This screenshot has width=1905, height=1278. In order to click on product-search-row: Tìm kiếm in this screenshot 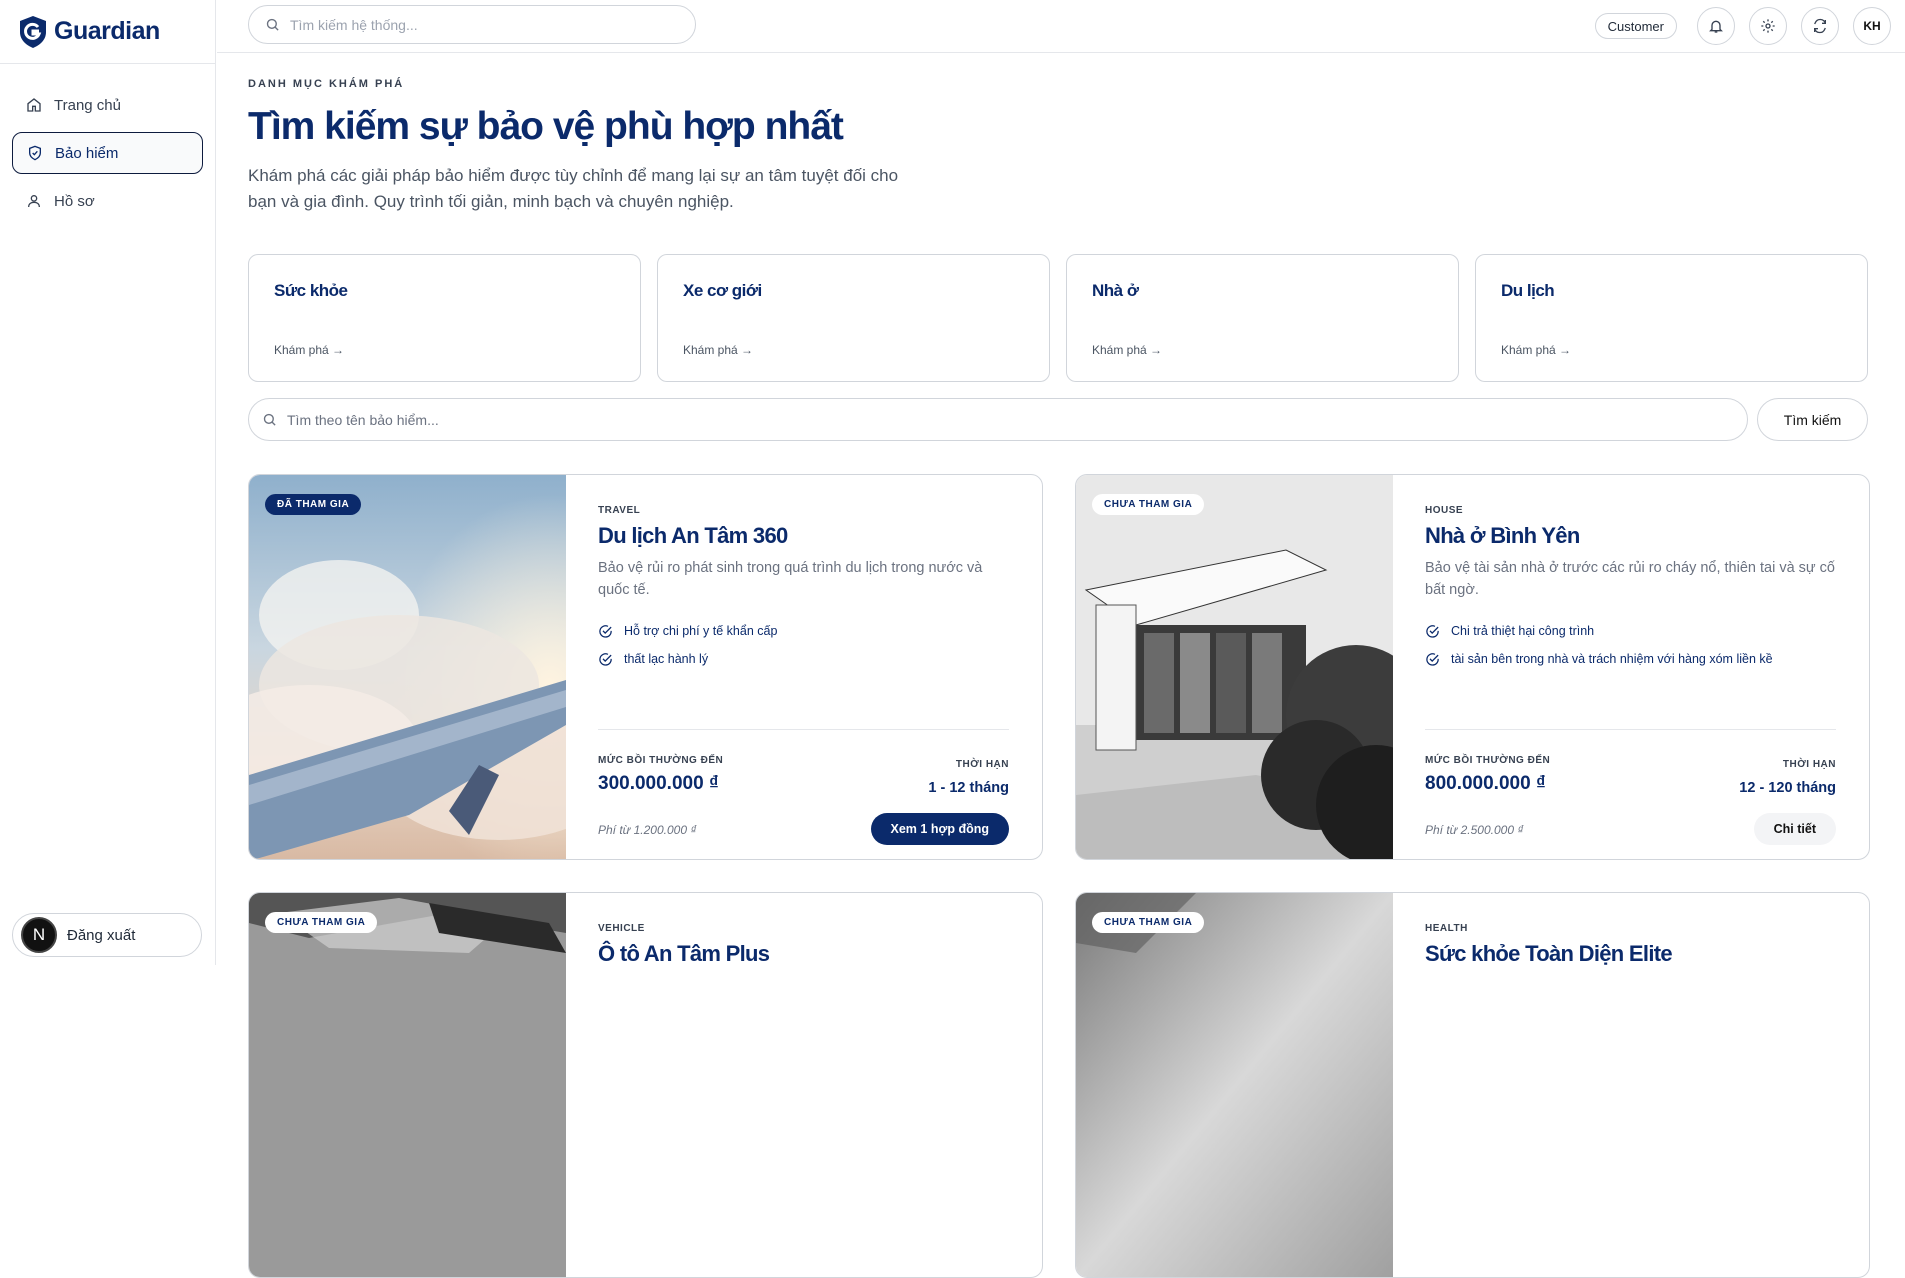, I will do `click(1058, 419)`.